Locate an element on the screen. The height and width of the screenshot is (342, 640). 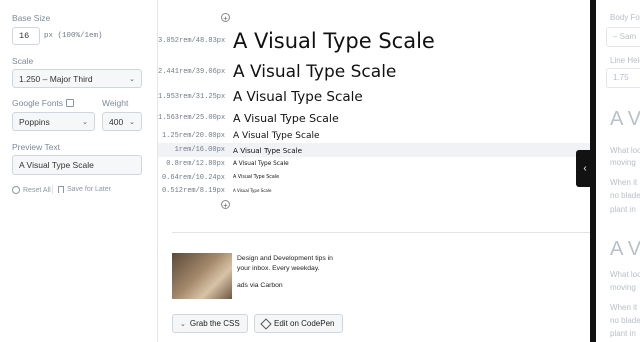
scale-select: 1.250 – Major Third ⌄ is located at coordinates (77, 78).